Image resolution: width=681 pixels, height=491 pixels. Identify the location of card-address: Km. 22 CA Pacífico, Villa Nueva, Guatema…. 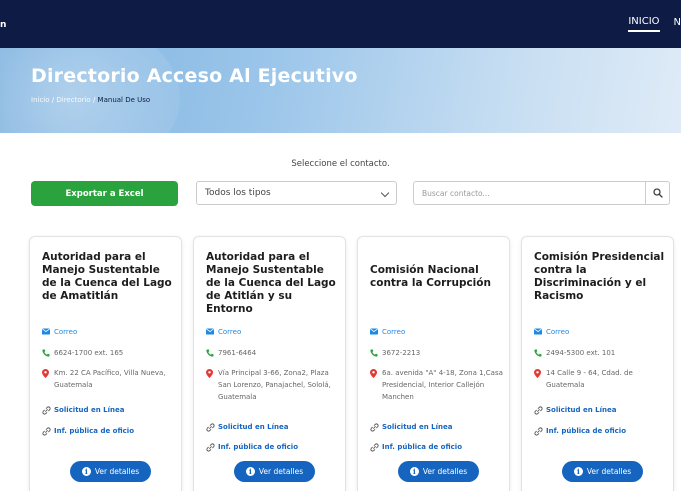
(108, 379).